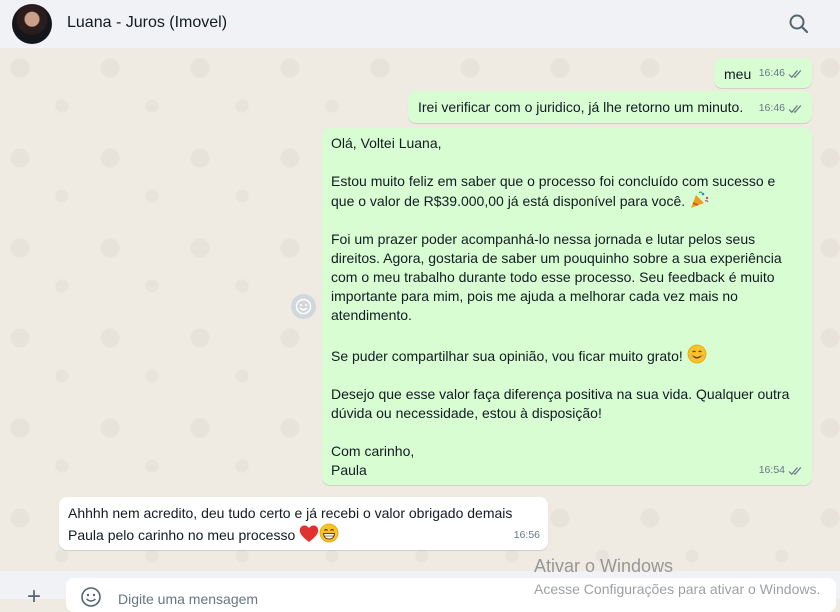 The width and height of the screenshot is (840, 612). Describe the element at coordinates (34, 597) in the screenshot. I see `plus-icon: +` at that location.